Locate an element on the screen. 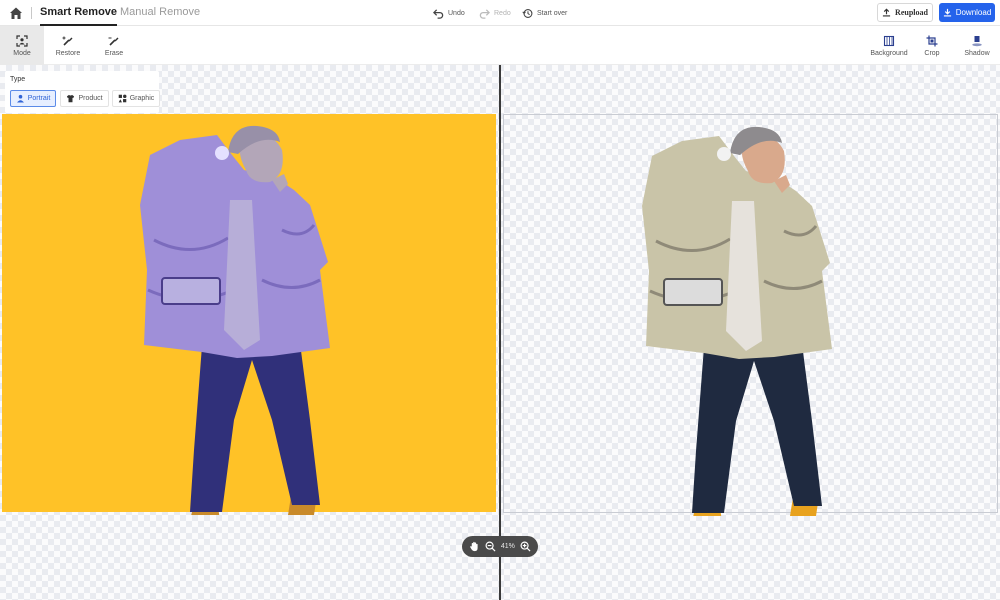 This screenshot has height=600, width=1000. background-tool: Background is located at coordinates (889, 45).